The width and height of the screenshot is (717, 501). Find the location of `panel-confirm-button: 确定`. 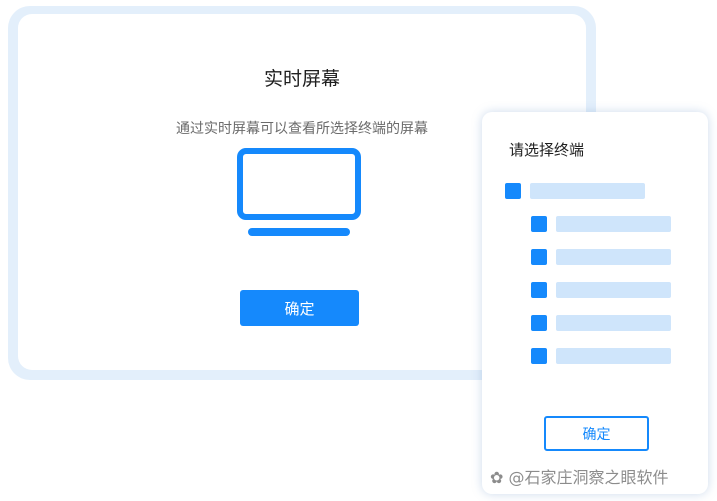

panel-confirm-button: 确定 is located at coordinates (596, 433).